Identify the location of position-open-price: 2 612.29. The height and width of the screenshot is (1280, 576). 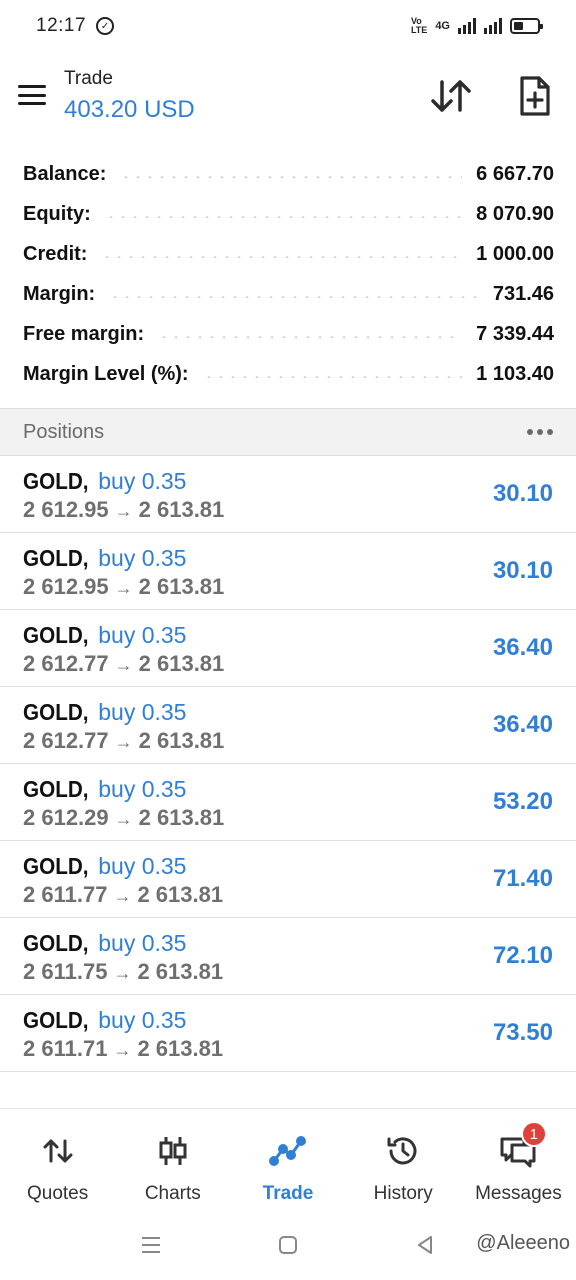
(66, 817).